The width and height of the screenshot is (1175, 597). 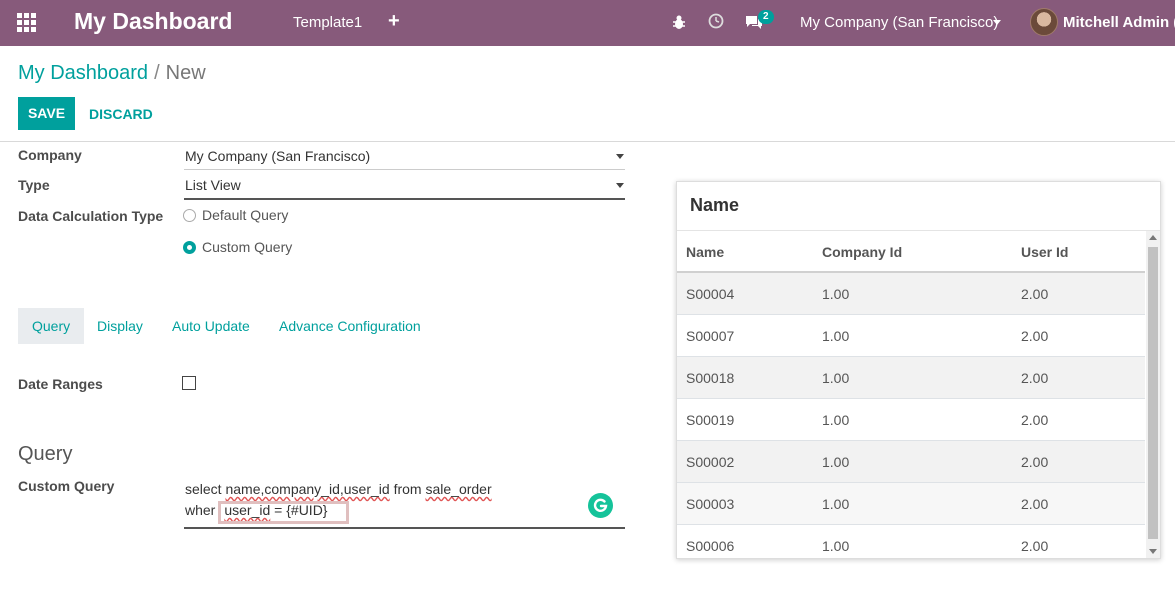 I want to click on table-row: S00018 1.00 2.00, so click(x=911, y=378).